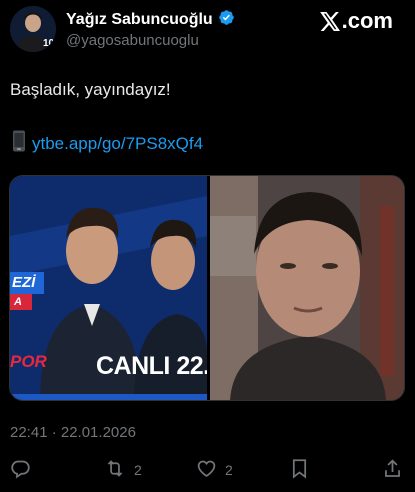 The height and width of the screenshot is (492, 415). What do you see at coordinates (19, 143) in the screenshot?
I see `mobile-phone-icon` at bounding box center [19, 143].